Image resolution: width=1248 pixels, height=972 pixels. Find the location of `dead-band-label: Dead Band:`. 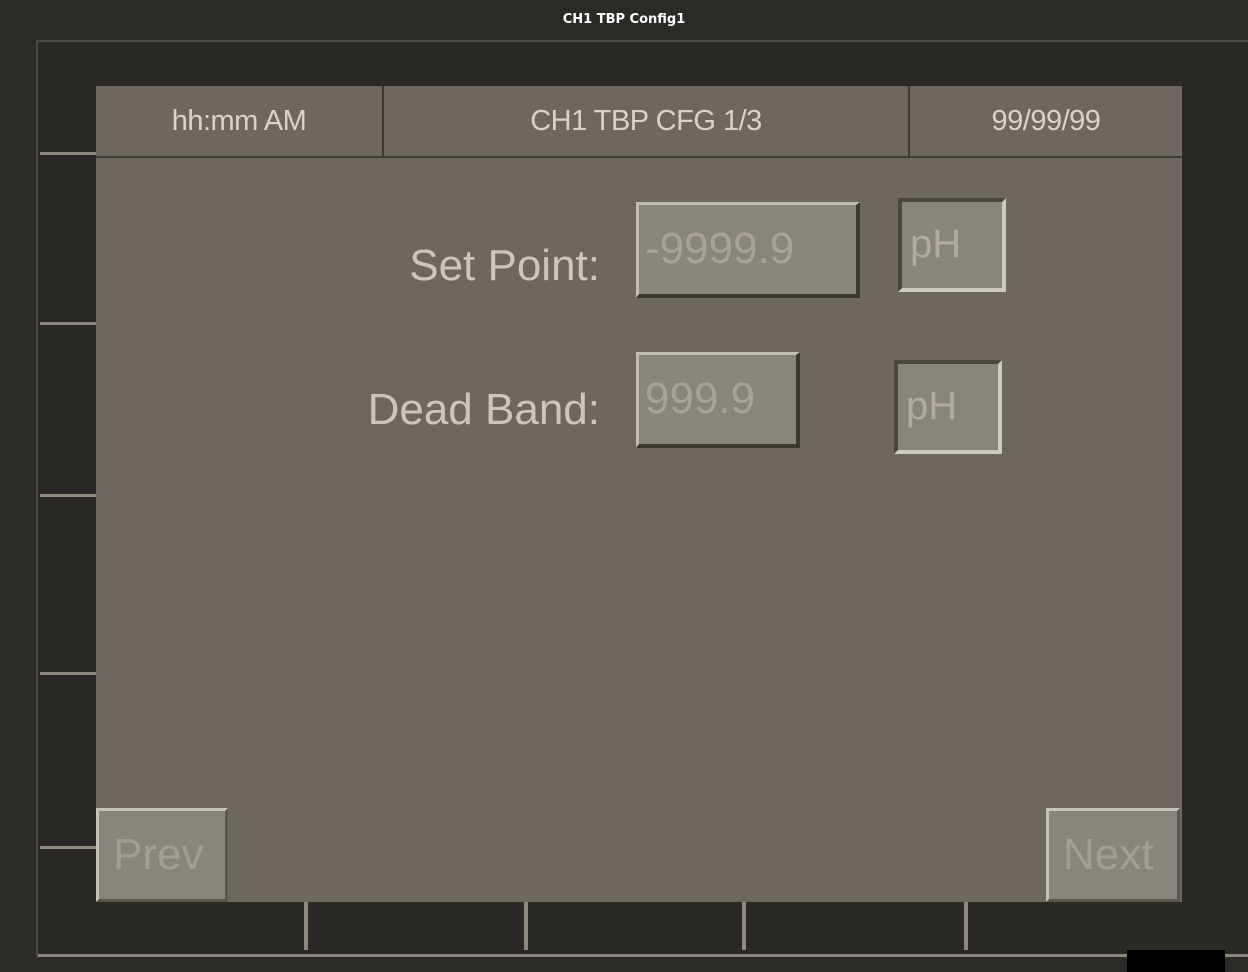

dead-band-label: Dead Band: is located at coordinates (483, 409).